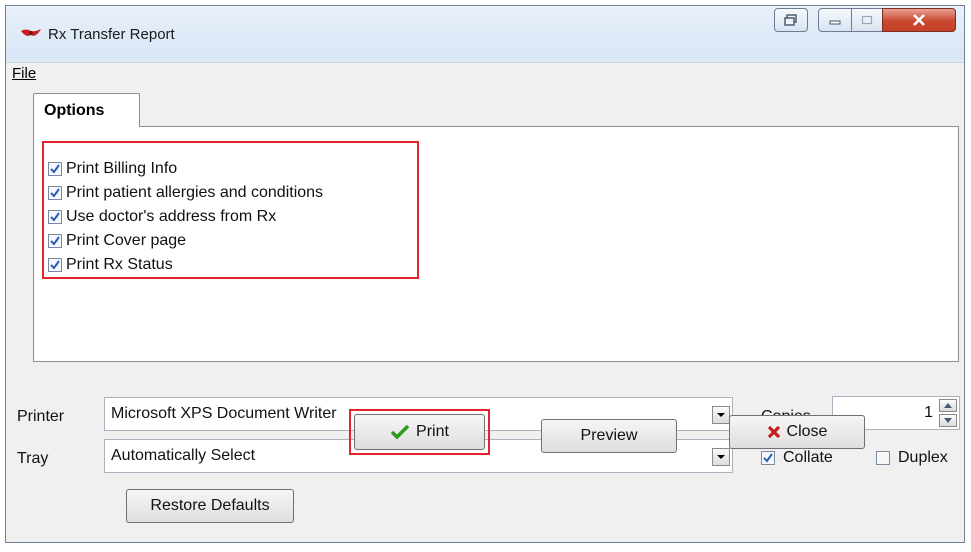  Describe the element at coordinates (74, 110) in the screenshot. I see `tab-options-label: Options` at that location.